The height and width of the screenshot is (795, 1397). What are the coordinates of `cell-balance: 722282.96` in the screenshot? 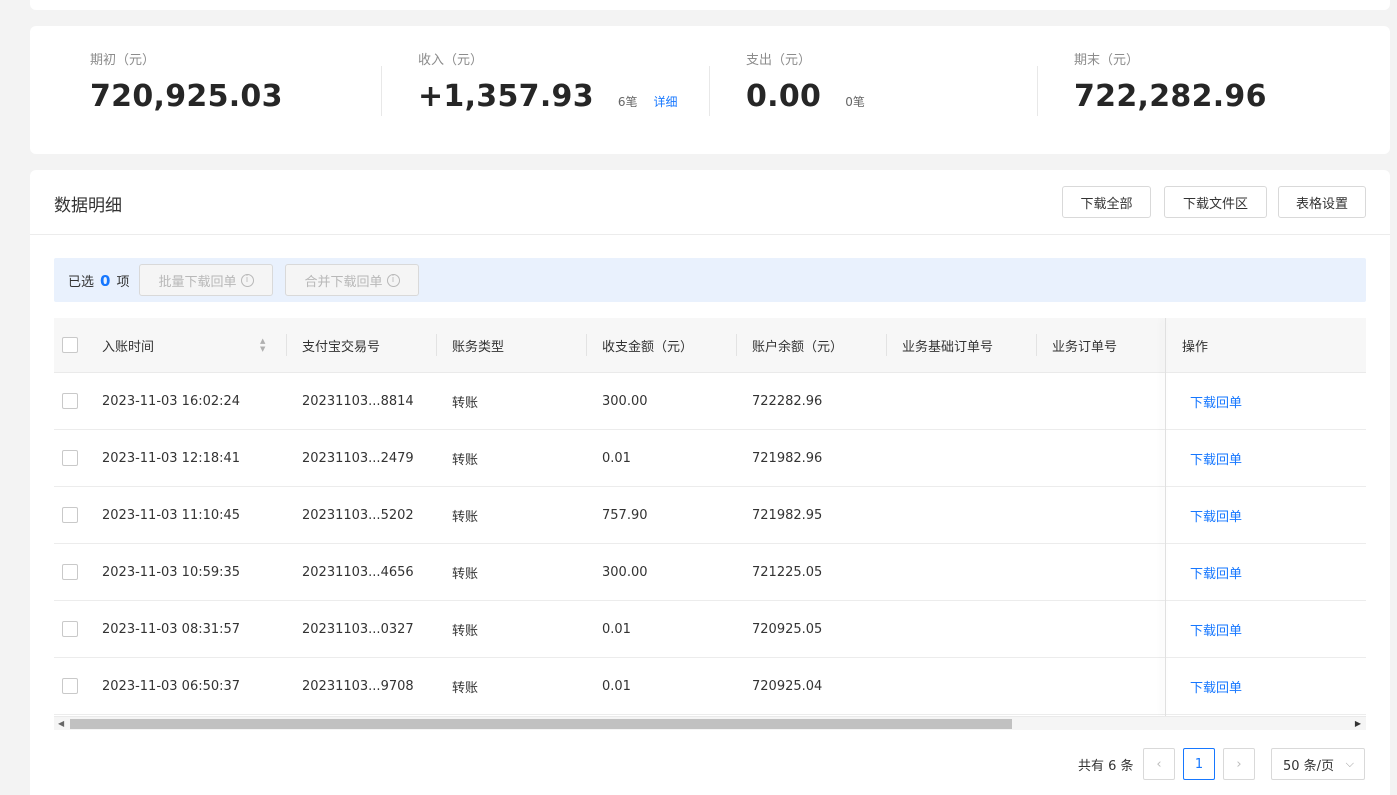 It's located at (787, 401).